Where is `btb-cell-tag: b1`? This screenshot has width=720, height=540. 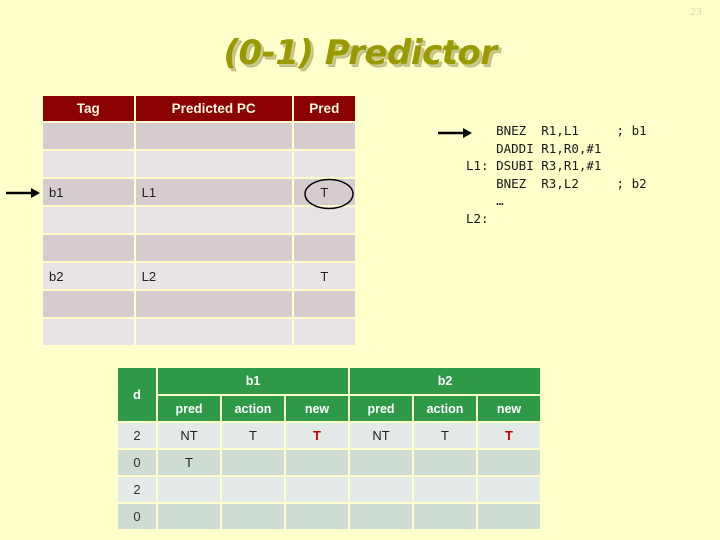 btb-cell-tag: b1 is located at coordinates (89, 193).